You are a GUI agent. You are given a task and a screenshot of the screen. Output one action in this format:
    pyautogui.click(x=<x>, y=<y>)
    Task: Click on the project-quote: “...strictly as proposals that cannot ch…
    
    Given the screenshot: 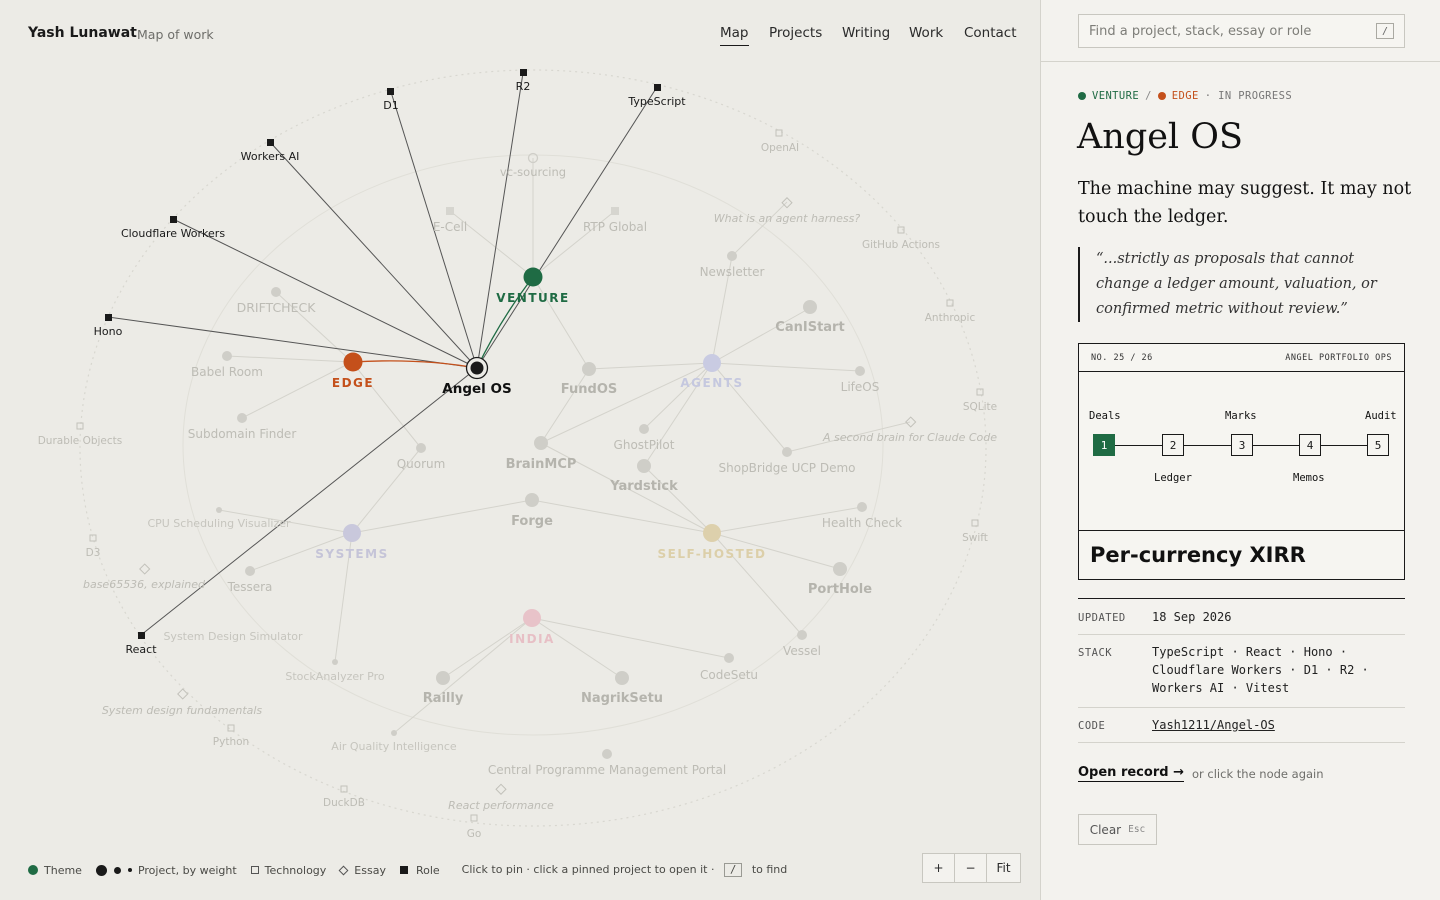 What is the action you would take?
    pyautogui.click(x=1243, y=284)
    